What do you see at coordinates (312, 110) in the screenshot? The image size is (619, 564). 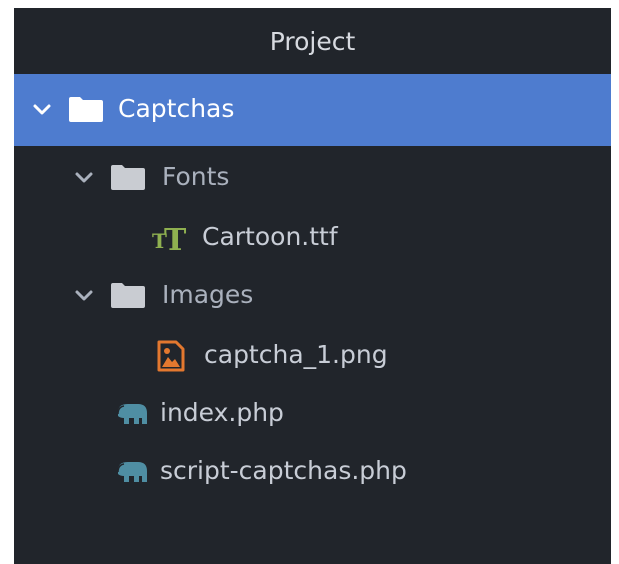 I see `tree-item-captchas: Captchas` at bounding box center [312, 110].